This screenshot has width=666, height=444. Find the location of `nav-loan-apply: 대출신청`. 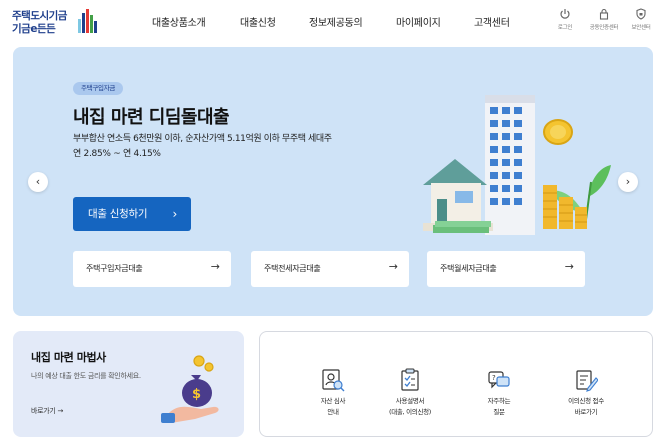

nav-loan-apply: 대출신청 is located at coordinates (258, 21).